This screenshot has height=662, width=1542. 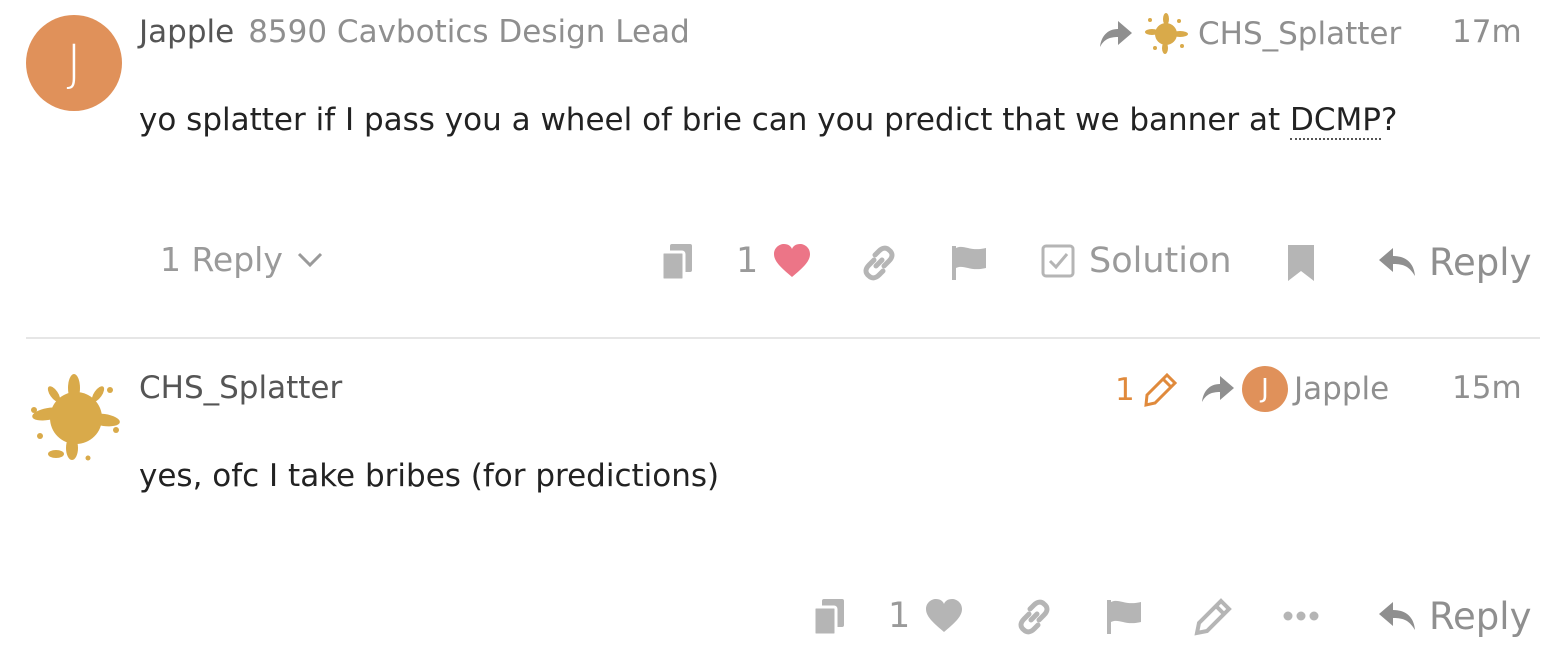 What do you see at coordinates (1487, 32) in the screenshot?
I see `post-time: 17m` at bounding box center [1487, 32].